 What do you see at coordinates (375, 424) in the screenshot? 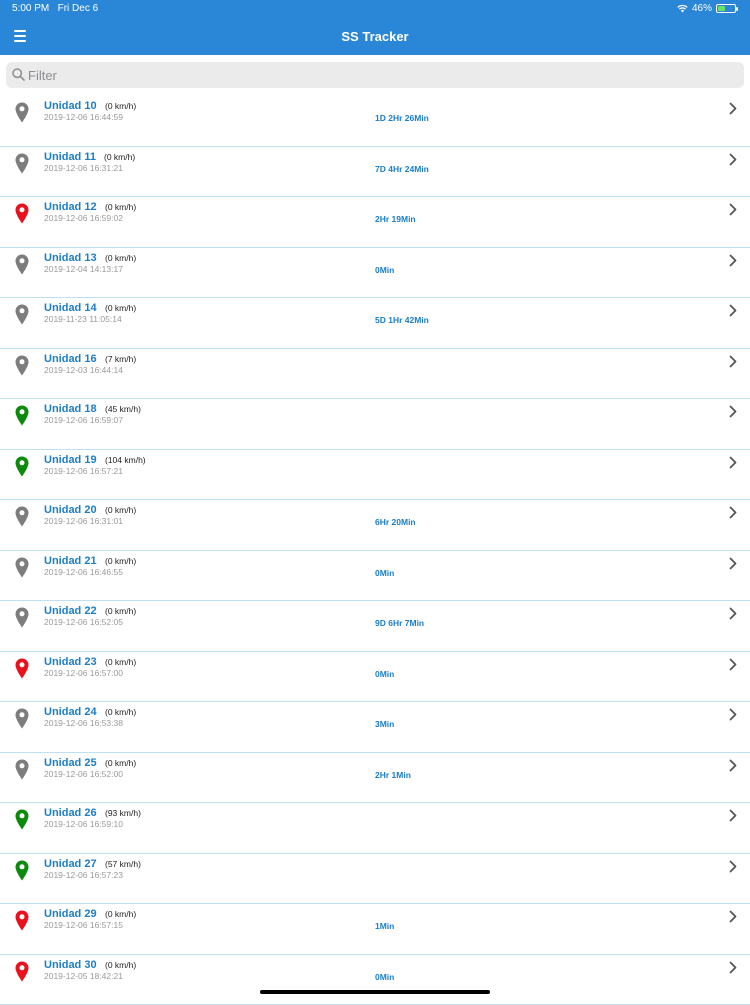
I see `list-item: Unidad 18(45 km/h)2019-12-06 16:59:07` at bounding box center [375, 424].